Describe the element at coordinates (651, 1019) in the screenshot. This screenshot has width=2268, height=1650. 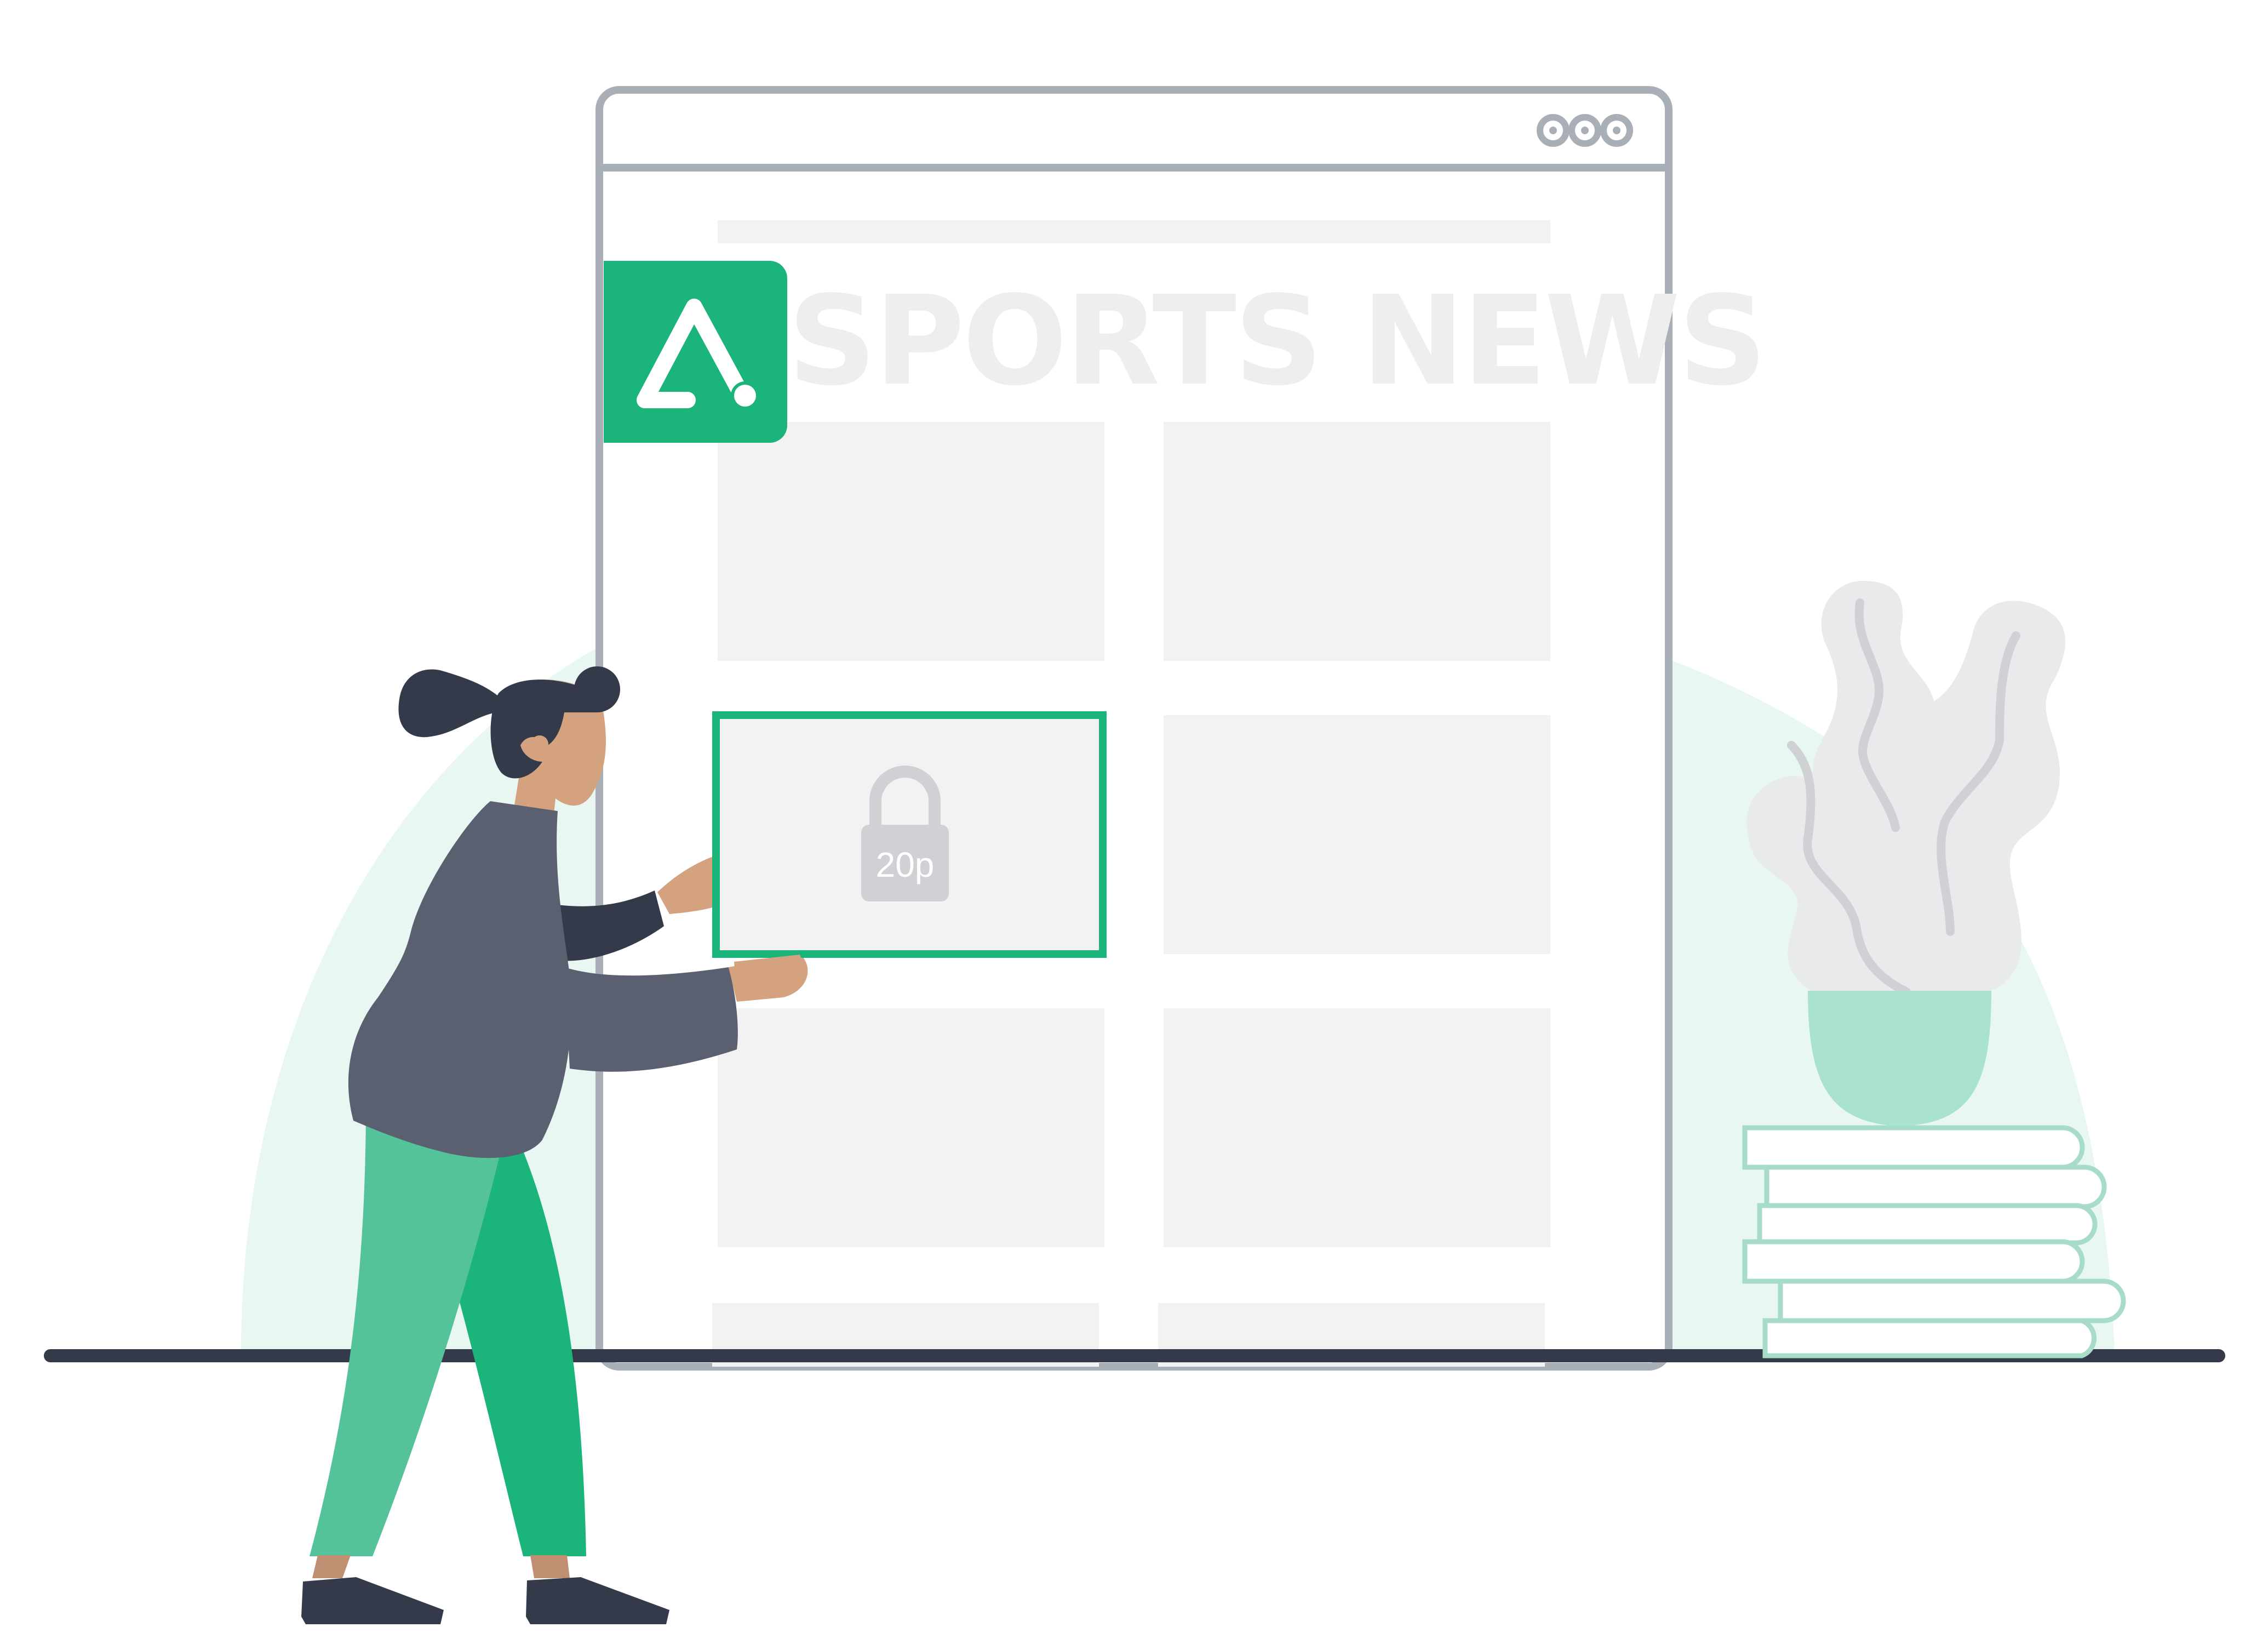
I see `person-near-arm` at that location.